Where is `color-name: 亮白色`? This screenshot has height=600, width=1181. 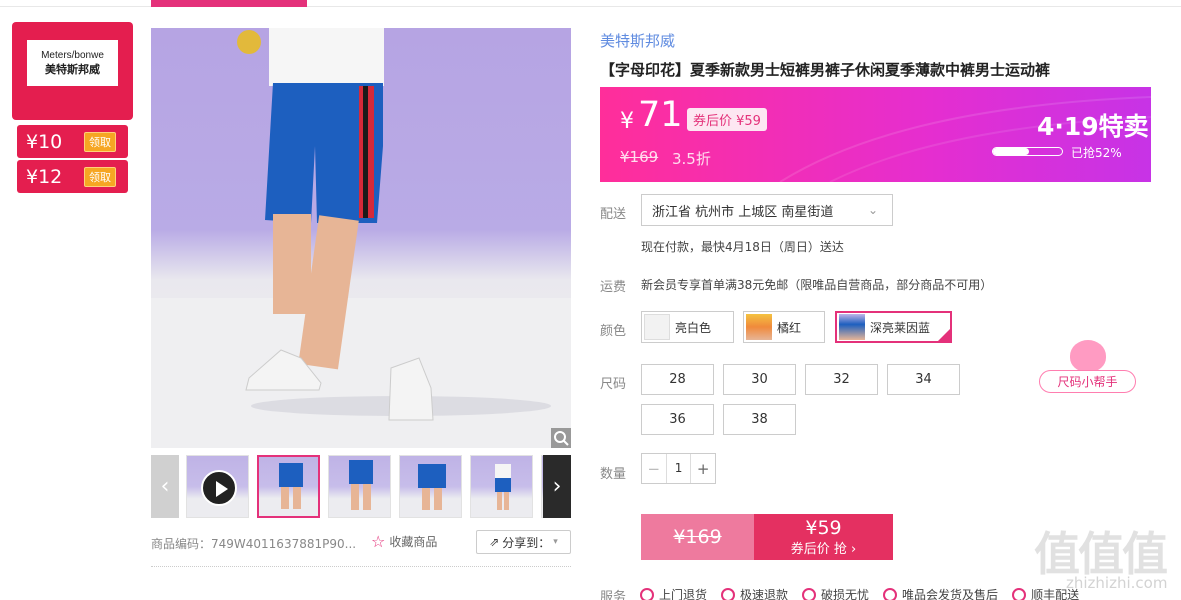
color-name: 亮白色 is located at coordinates (693, 327).